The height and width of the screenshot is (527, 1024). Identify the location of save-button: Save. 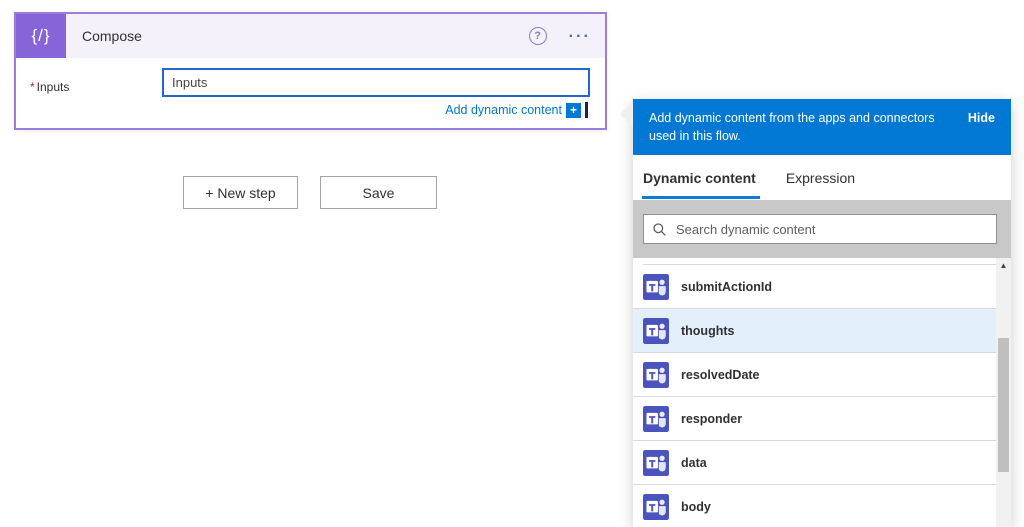
(378, 192).